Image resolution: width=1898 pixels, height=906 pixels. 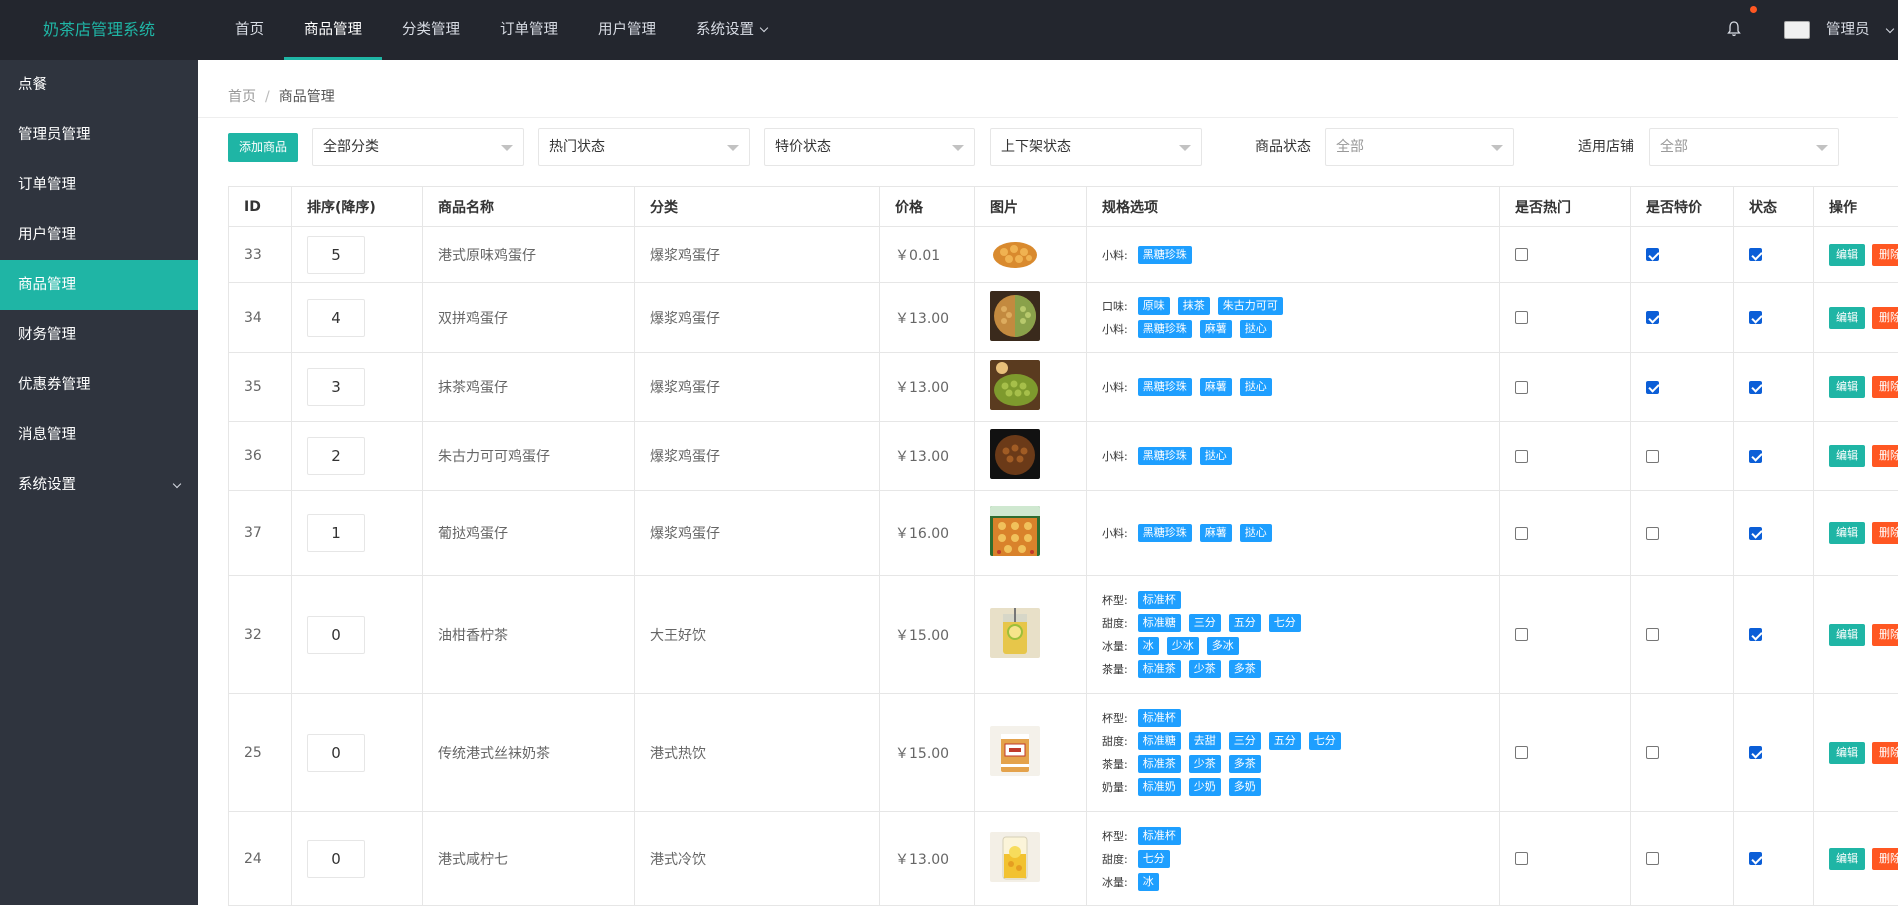 I want to click on add-product-button: 添加商品, so click(x=263, y=147).